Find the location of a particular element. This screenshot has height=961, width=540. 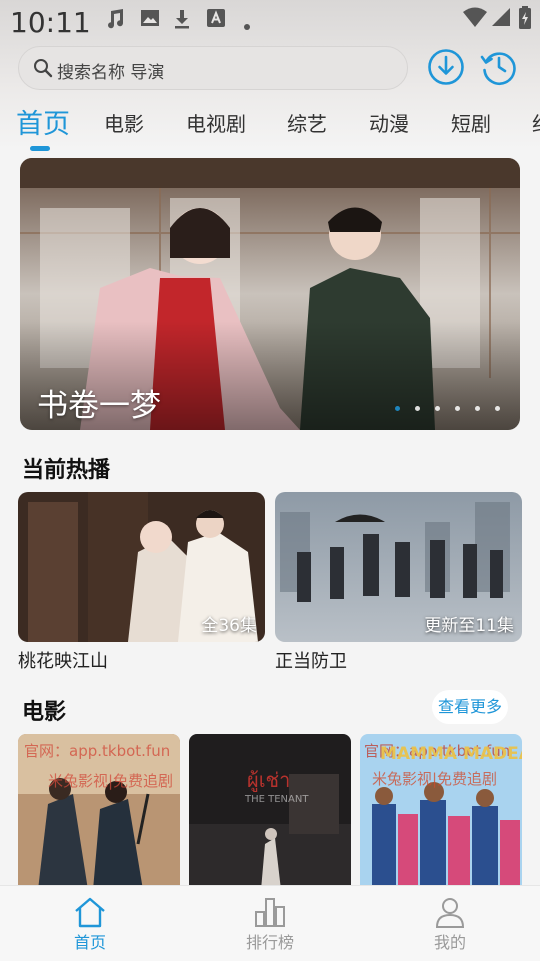

nav-label: 排行榜 is located at coordinates (269, 942).